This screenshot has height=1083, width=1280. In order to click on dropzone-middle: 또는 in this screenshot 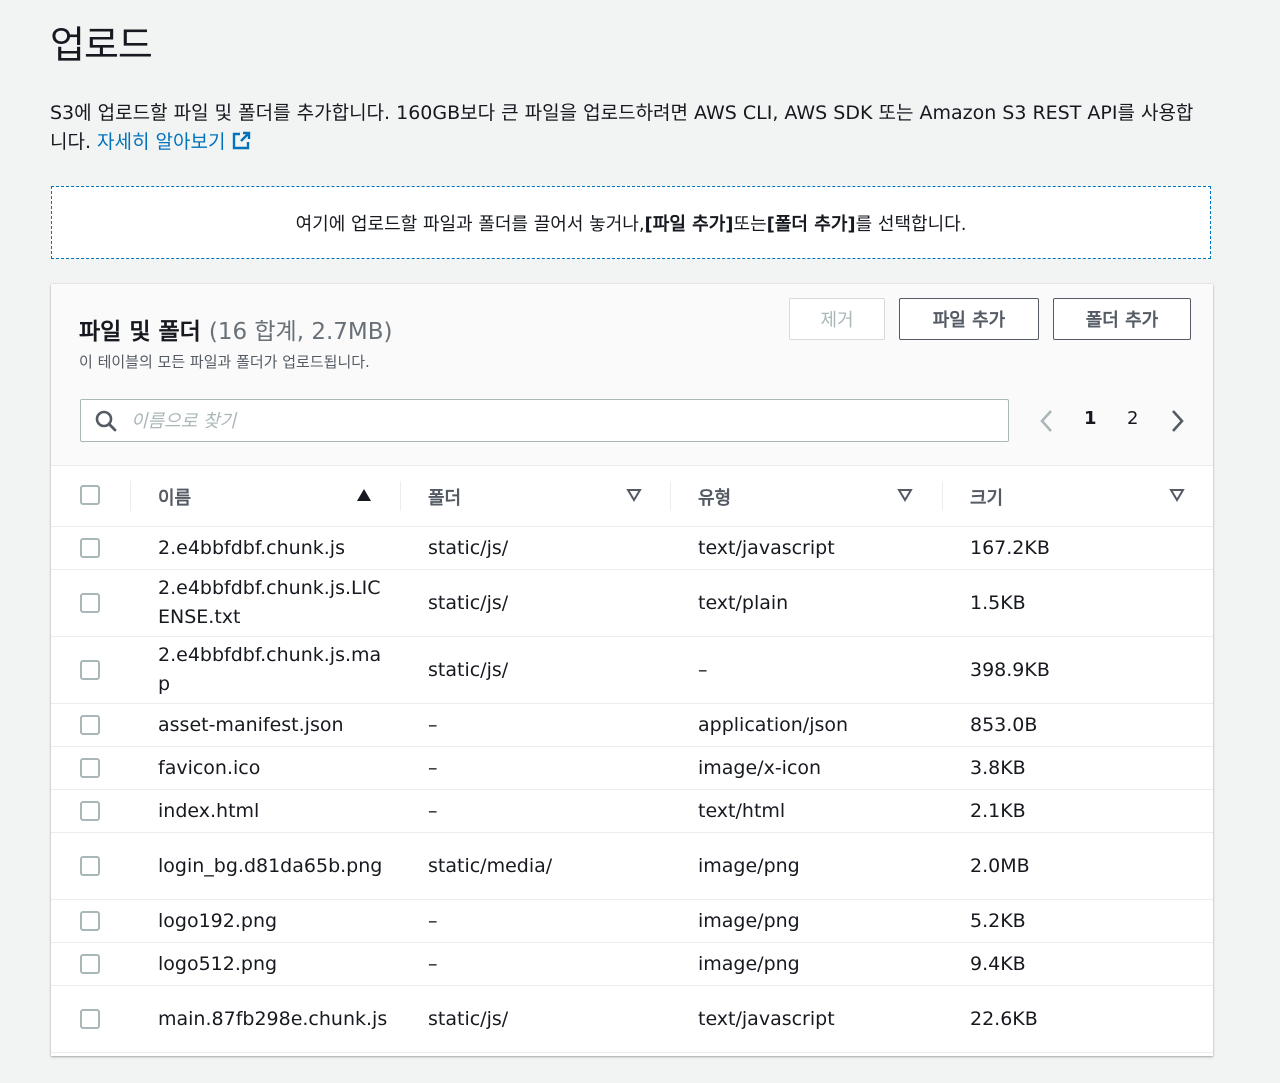, I will do `click(750, 224)`.